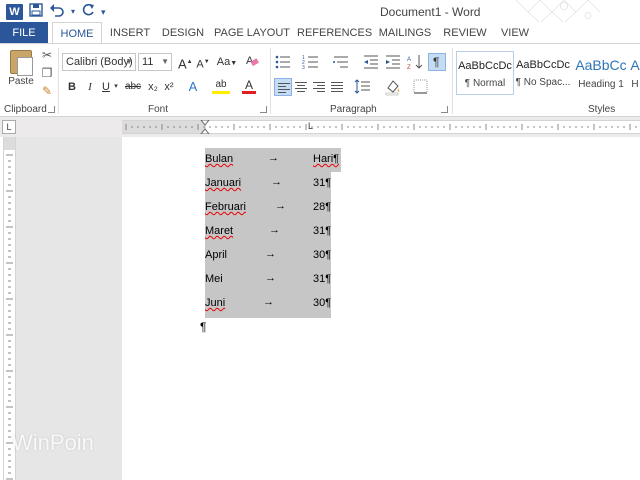 This screenshot has height=480, width=640. I want to click on tab-insert: INSERT, so click(130, 33).